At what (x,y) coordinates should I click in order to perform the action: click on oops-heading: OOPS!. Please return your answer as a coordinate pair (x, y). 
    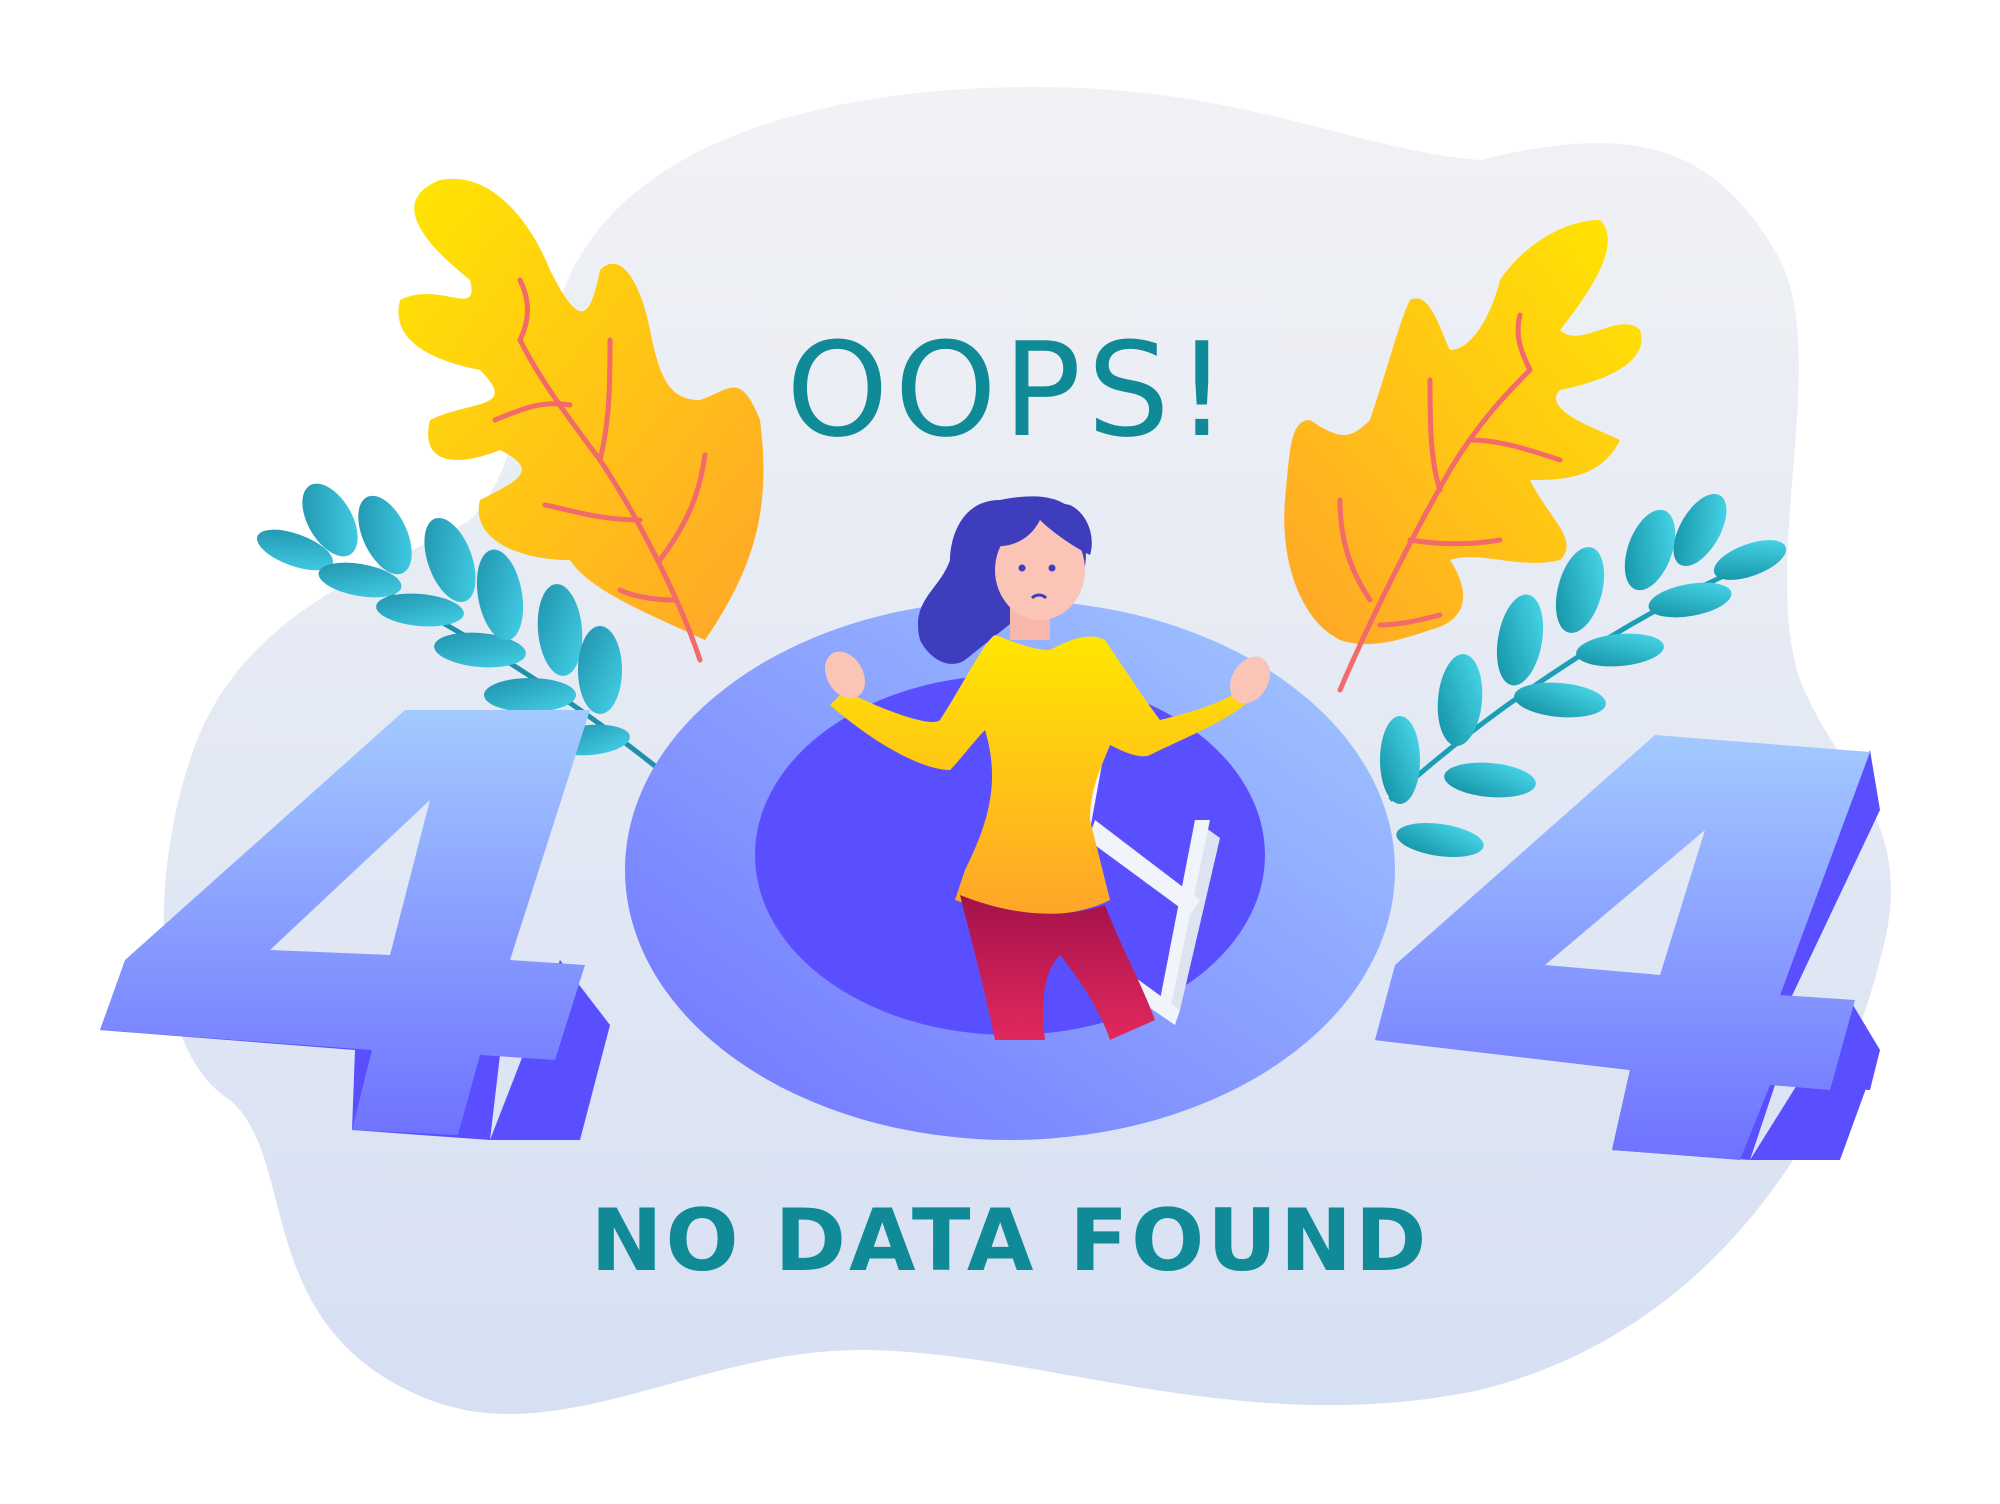
    Looking at the image, I should click on (1010, 390).